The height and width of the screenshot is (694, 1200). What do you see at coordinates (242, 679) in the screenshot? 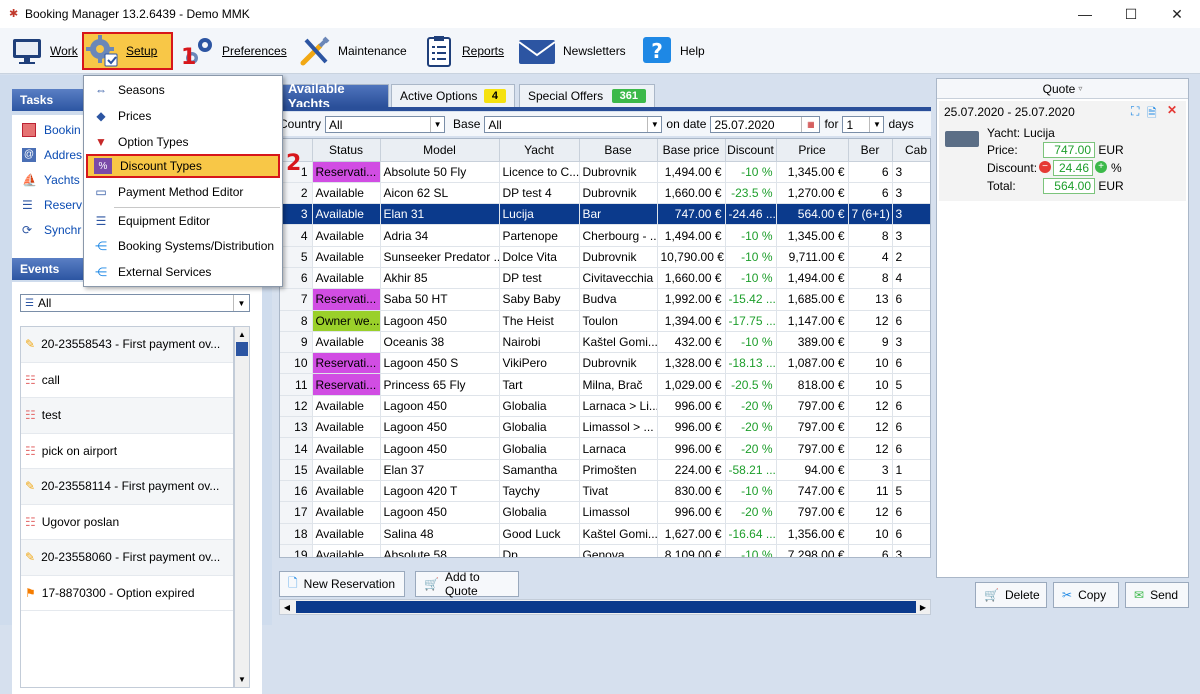
I see `scroll-down-icon: ▼` at bounding box center [242, 679].